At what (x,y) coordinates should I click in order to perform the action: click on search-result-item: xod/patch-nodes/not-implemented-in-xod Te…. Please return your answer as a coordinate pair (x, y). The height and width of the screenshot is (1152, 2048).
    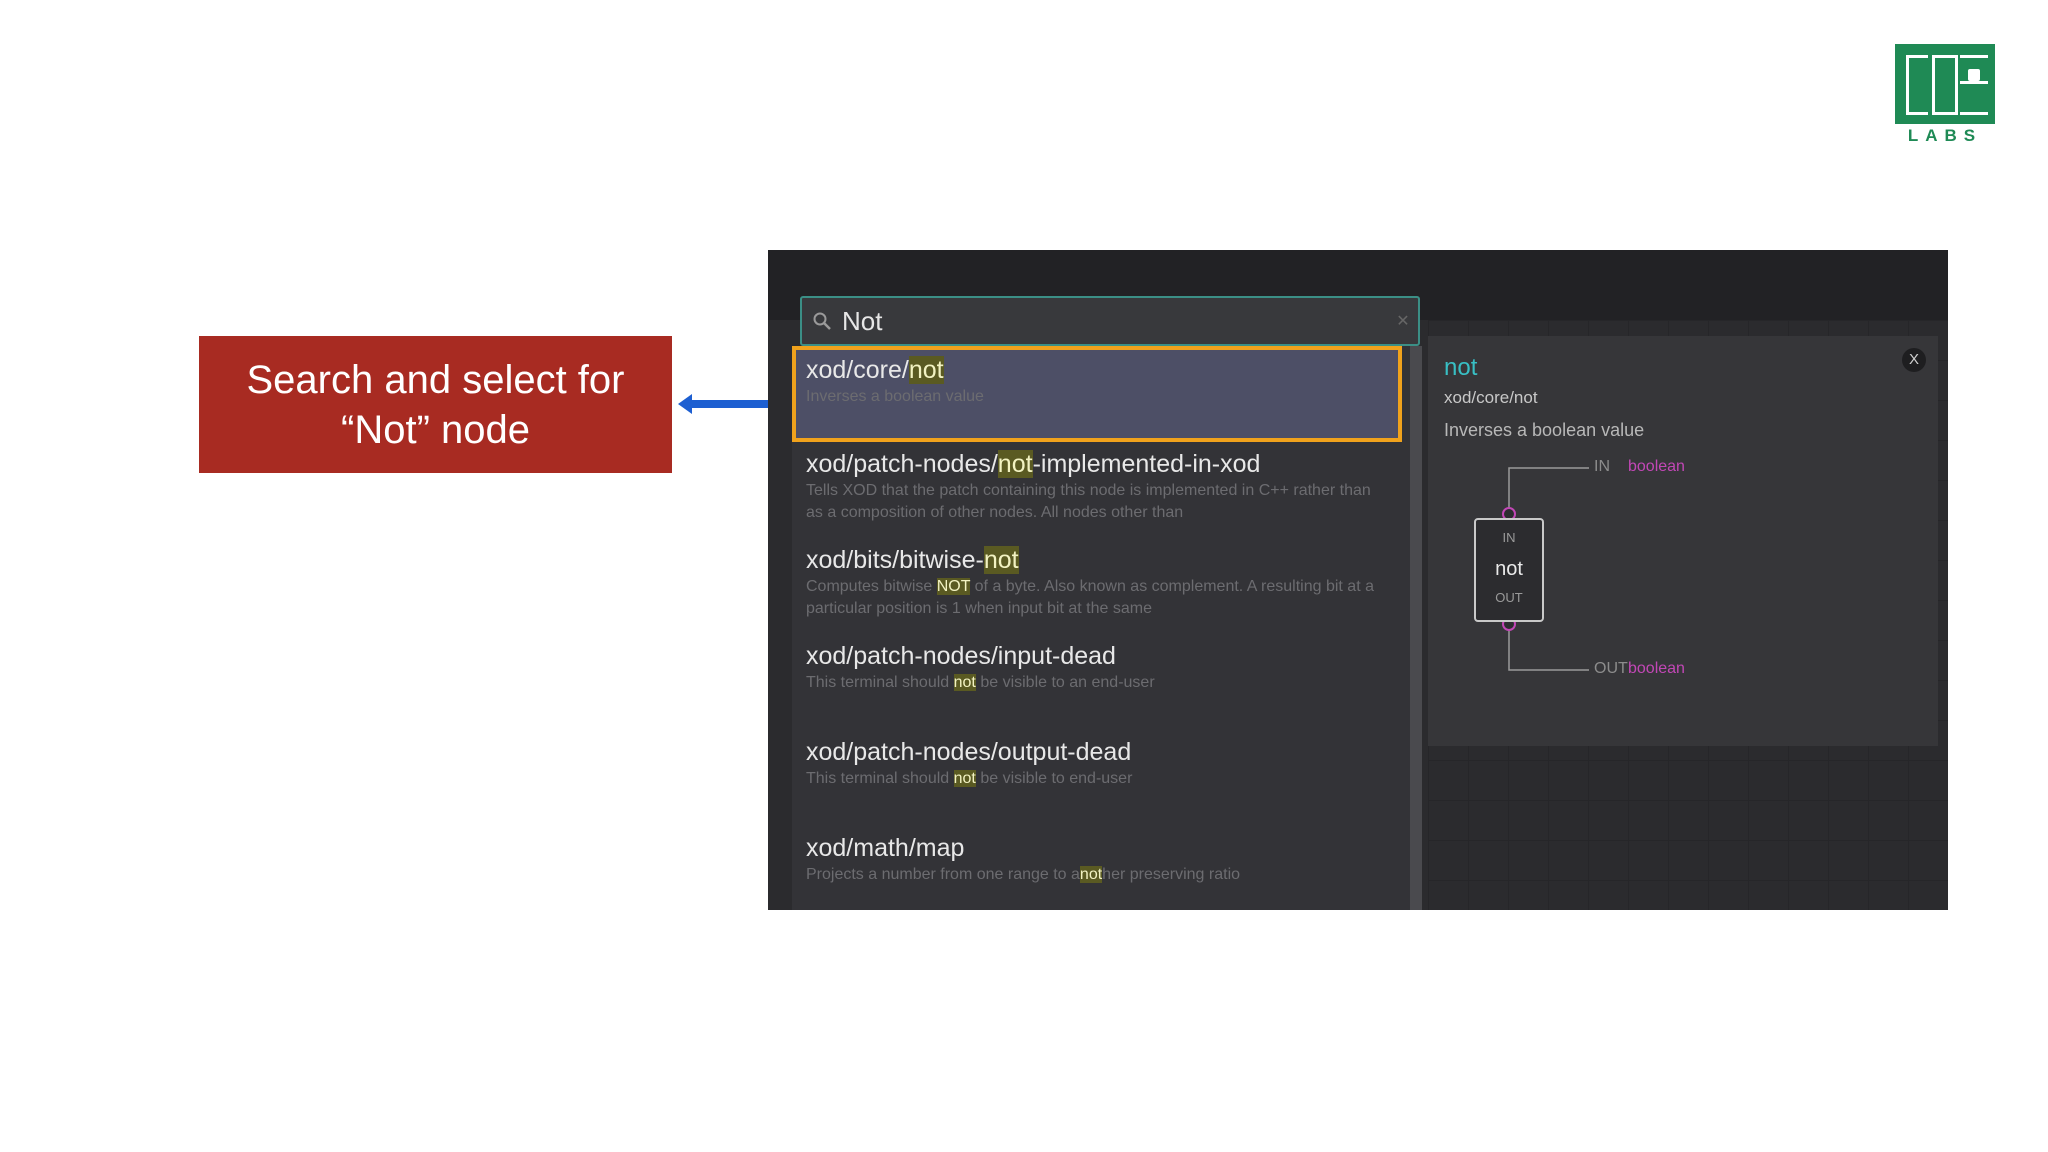
    Looking at the image, I should click on (1097, 490).